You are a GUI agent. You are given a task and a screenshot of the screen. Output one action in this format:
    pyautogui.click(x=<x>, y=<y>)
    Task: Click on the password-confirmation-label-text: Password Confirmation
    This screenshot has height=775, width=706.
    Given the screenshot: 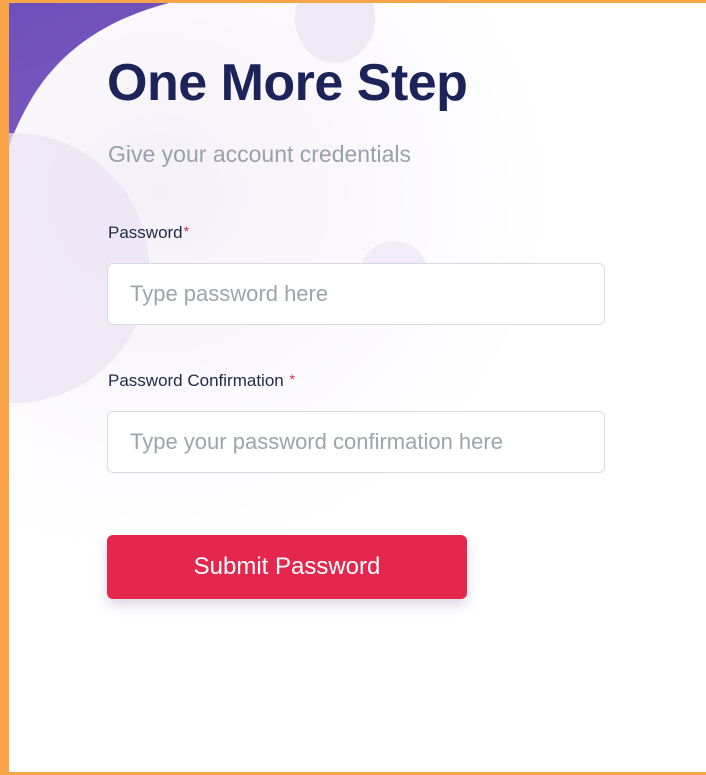 What is the action you would take?
    pyautogui.click(x=196, y=380)
    